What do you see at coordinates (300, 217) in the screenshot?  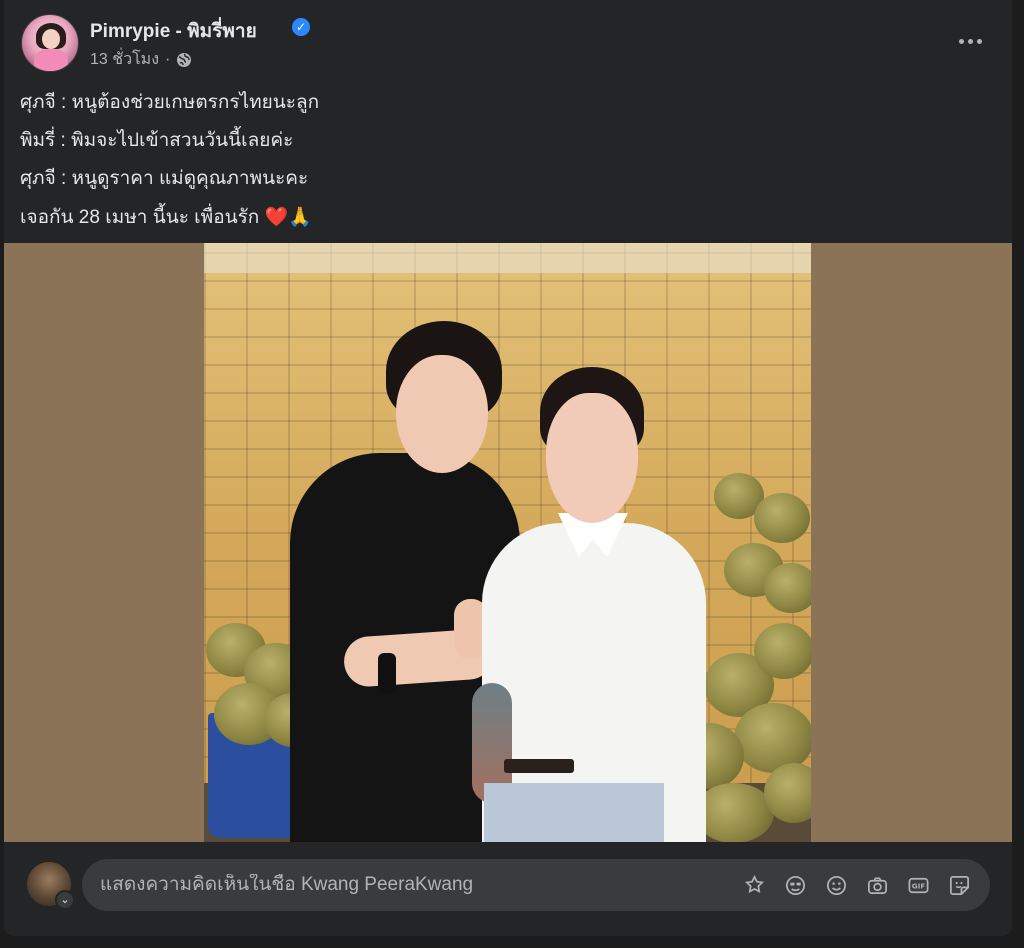 I see `pray-emoji-icon: 🙏` at bounding box center [300, 217].